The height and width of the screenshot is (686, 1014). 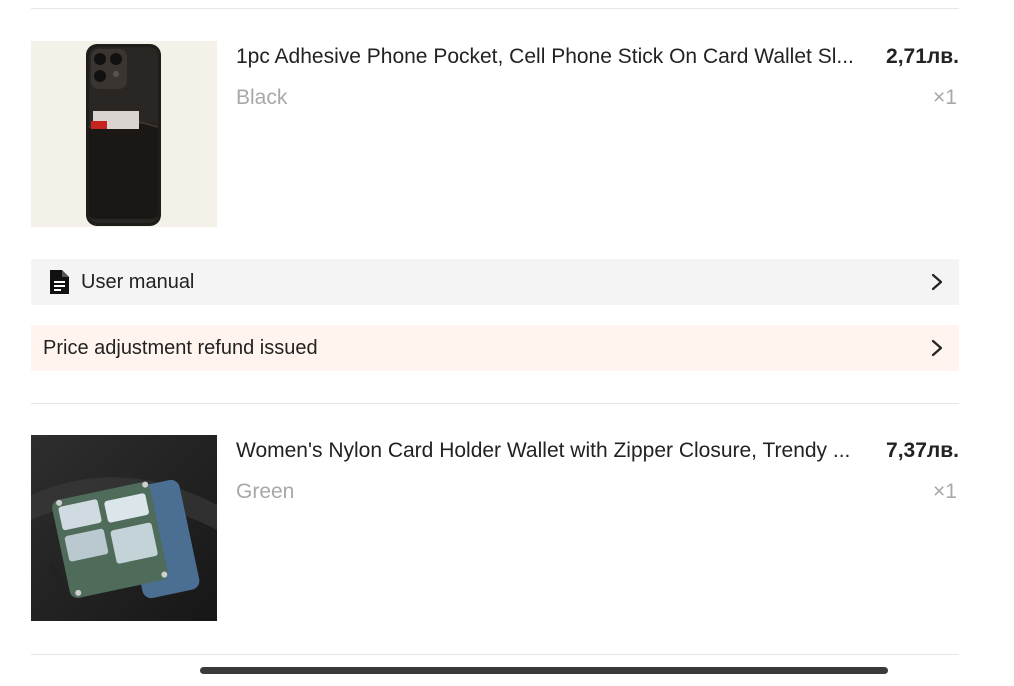 I want to click on product-variant-1: Black, so click(x=262, y=97).